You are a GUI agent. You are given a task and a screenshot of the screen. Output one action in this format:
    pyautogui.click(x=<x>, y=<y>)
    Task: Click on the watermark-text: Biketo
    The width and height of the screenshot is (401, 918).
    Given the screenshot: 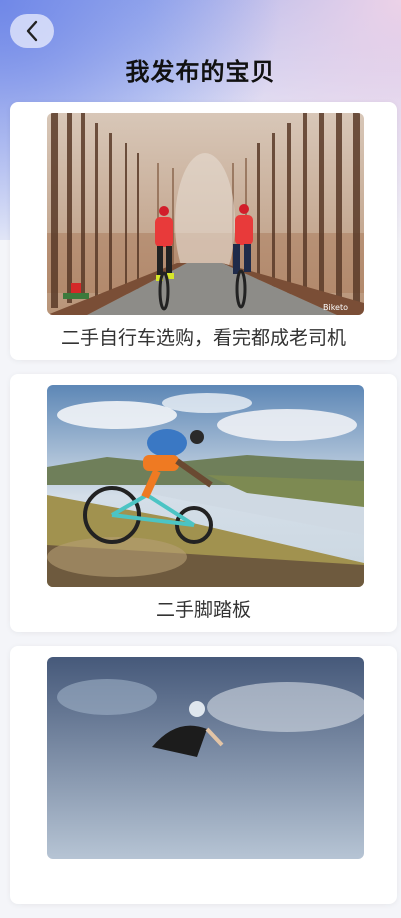 What is the action you would take?
    pyautogui.click(x=335, y=307)
    